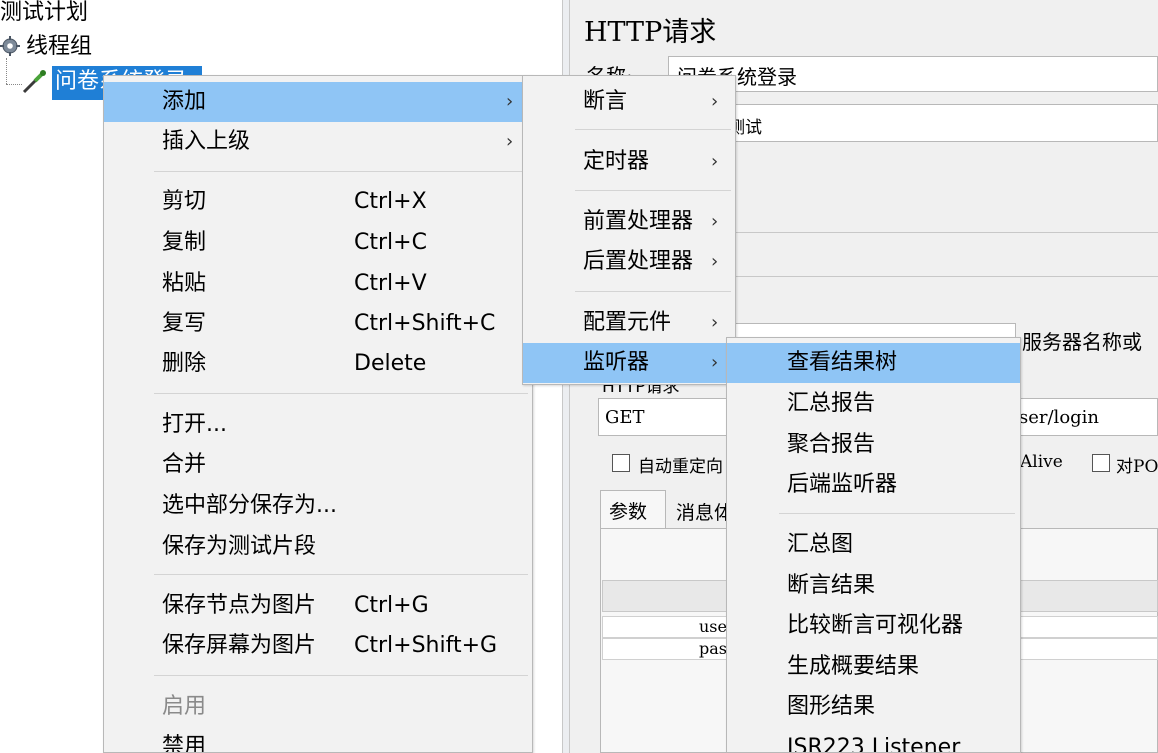  Describe the element at coordinates (616, 362) in the screenshot. I see `menu-item-label: 监听器` at that location.